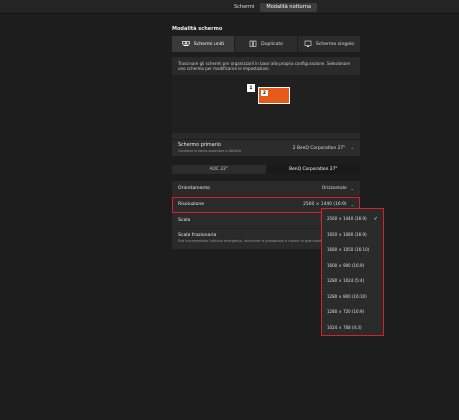  I want to click on mode-joined-button: Schermi uniti, so click(203, 44).